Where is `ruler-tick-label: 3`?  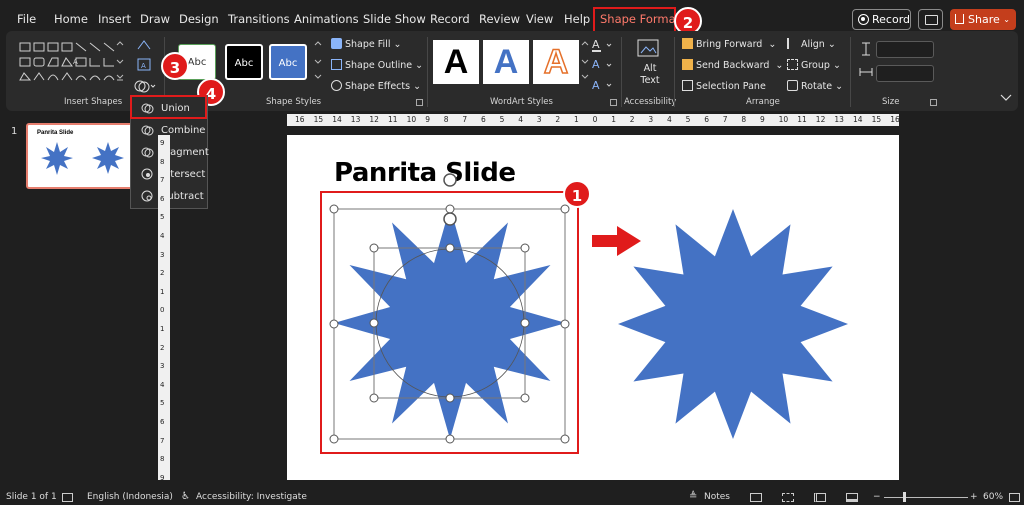
ruler-tick-label: 3 is located at coordinates (651, 119).